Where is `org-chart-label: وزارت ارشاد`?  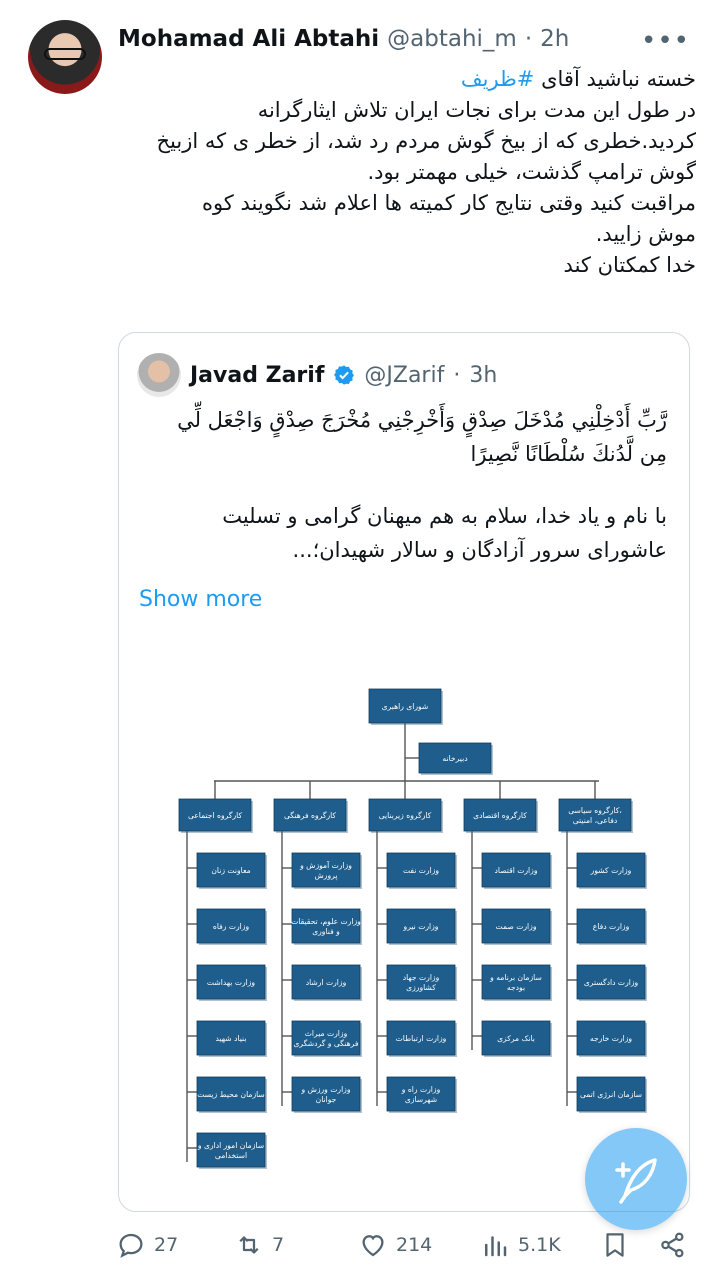 org-chart-label: وزارت ارشاد is located at coordinates (326, 982).